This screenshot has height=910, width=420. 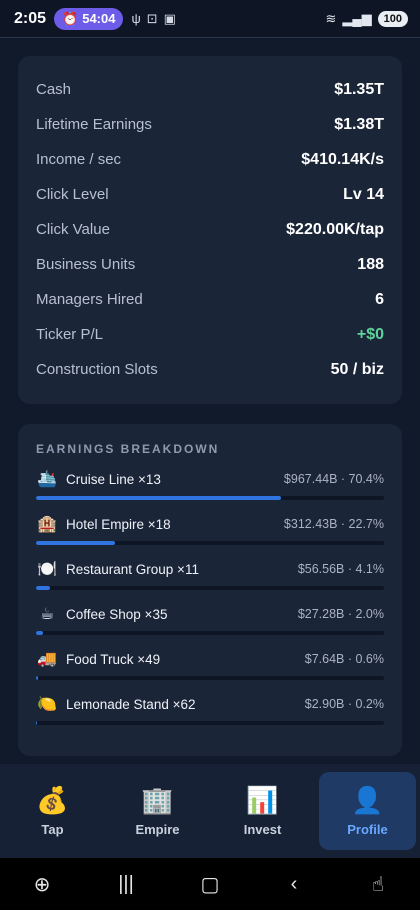 What do you see at coordinates (335, 229) in the screenshot?
I see `stat-value: $220.00K/tap` at bounding box center [335, 229].